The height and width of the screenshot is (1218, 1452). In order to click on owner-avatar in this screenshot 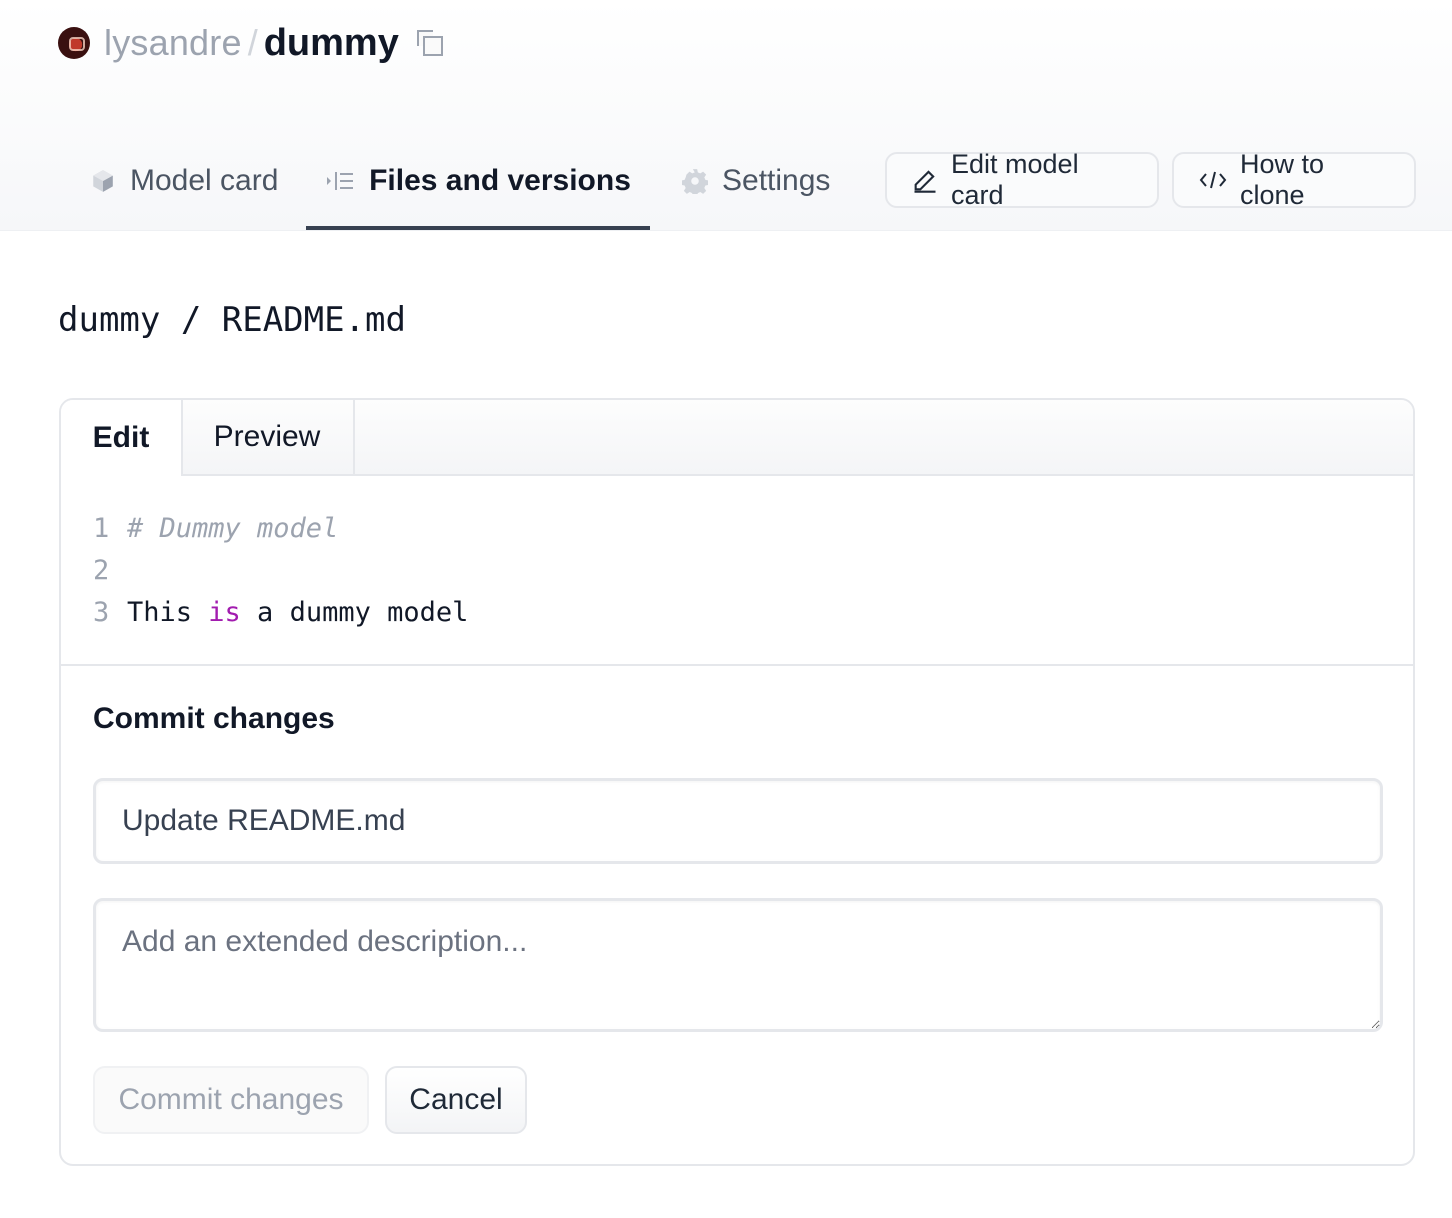, I will do `click(74, 43)`.